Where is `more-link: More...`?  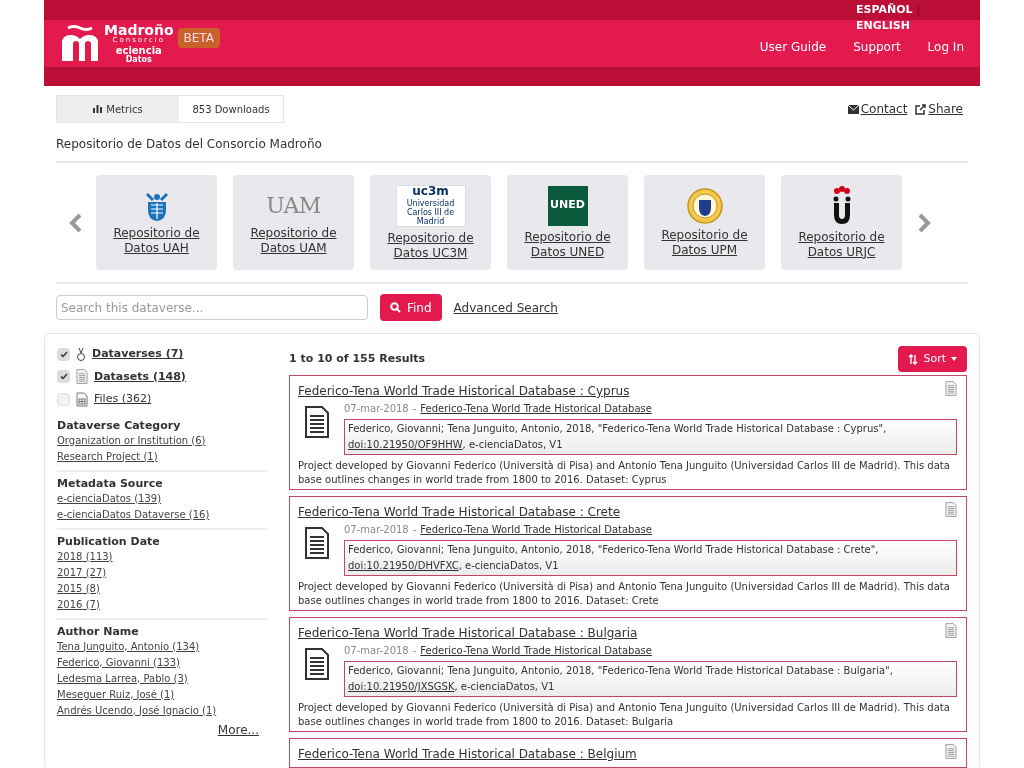 more-link: More... is located at coordinates (238, 729).